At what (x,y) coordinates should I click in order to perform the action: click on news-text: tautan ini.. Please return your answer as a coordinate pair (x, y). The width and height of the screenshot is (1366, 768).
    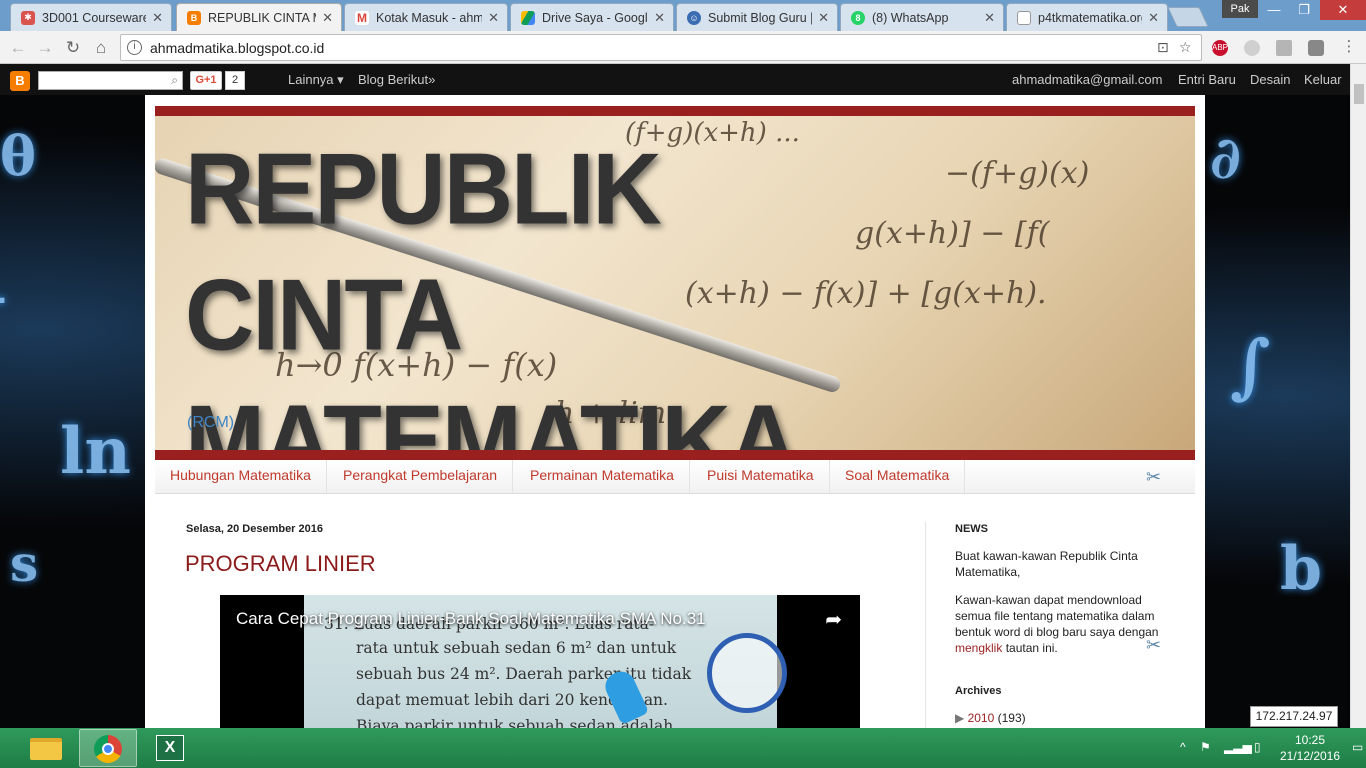
    Looking at the image, I should click on (1031, 648).